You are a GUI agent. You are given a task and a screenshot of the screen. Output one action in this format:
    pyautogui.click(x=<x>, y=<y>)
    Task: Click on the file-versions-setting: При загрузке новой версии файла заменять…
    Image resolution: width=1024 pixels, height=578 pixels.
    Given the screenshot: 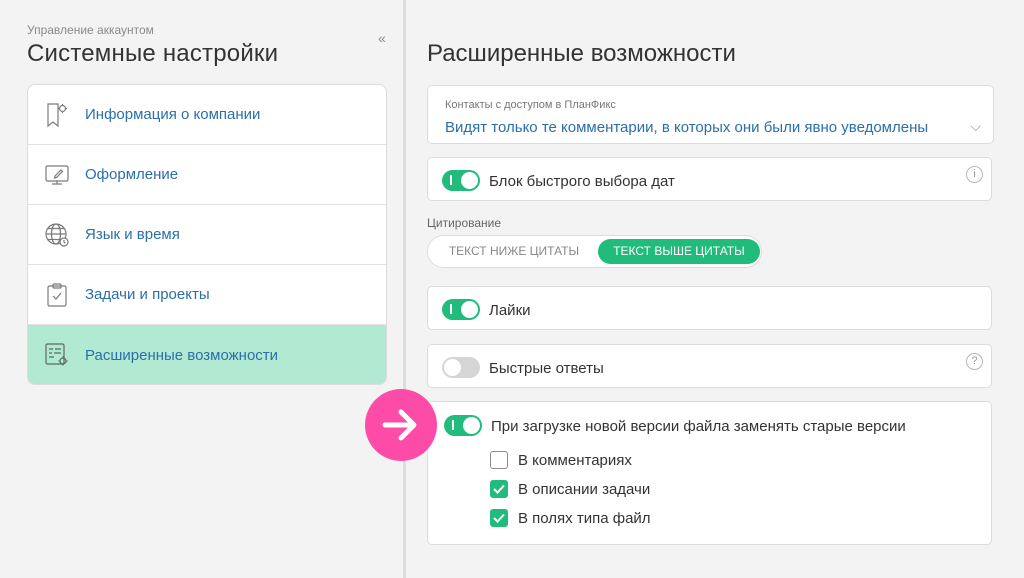 What is the action you would take?
    pyautogui.click(x=709, y=473)
    